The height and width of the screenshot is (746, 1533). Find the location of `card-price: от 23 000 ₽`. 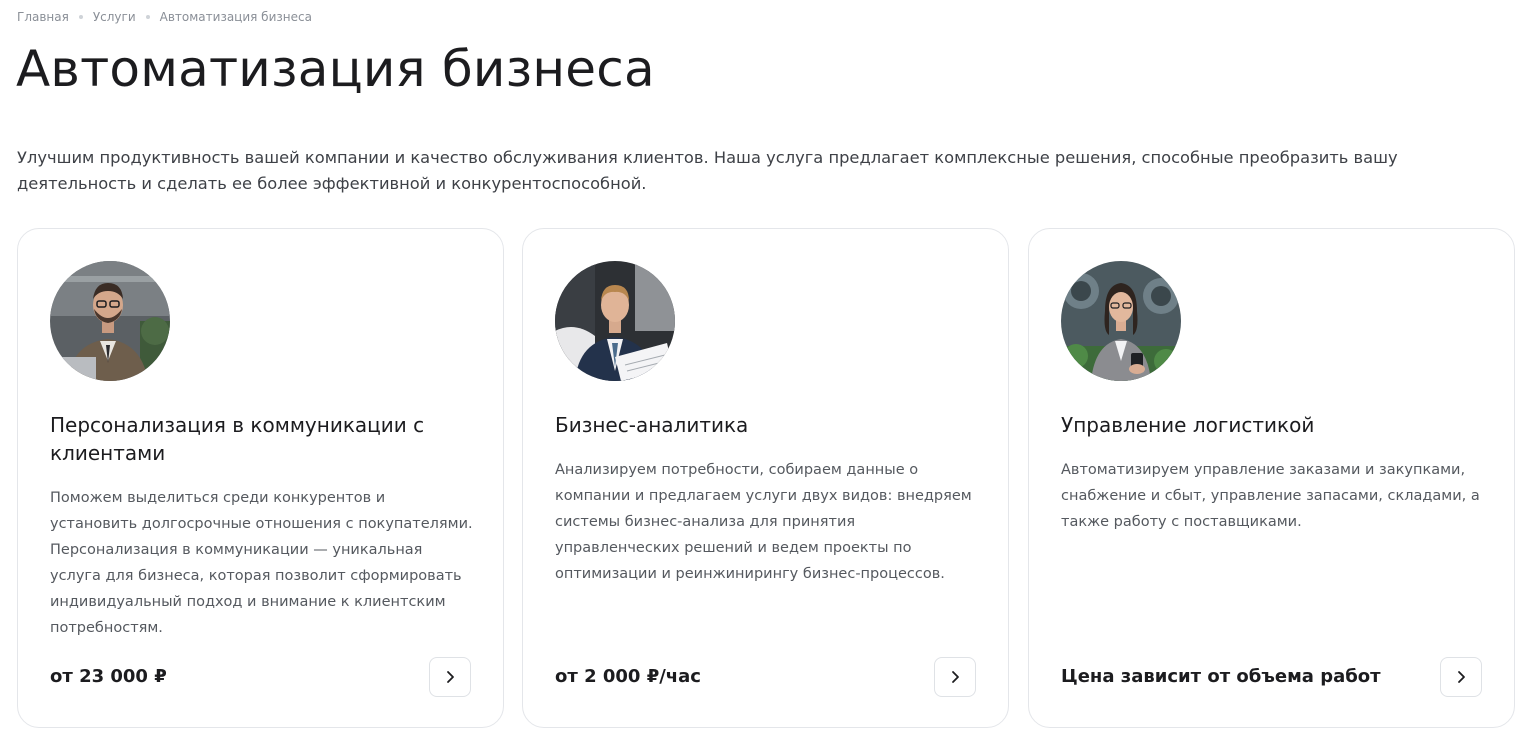

card-price: от 23 000 ₽ is located at coordinates (108, 676).